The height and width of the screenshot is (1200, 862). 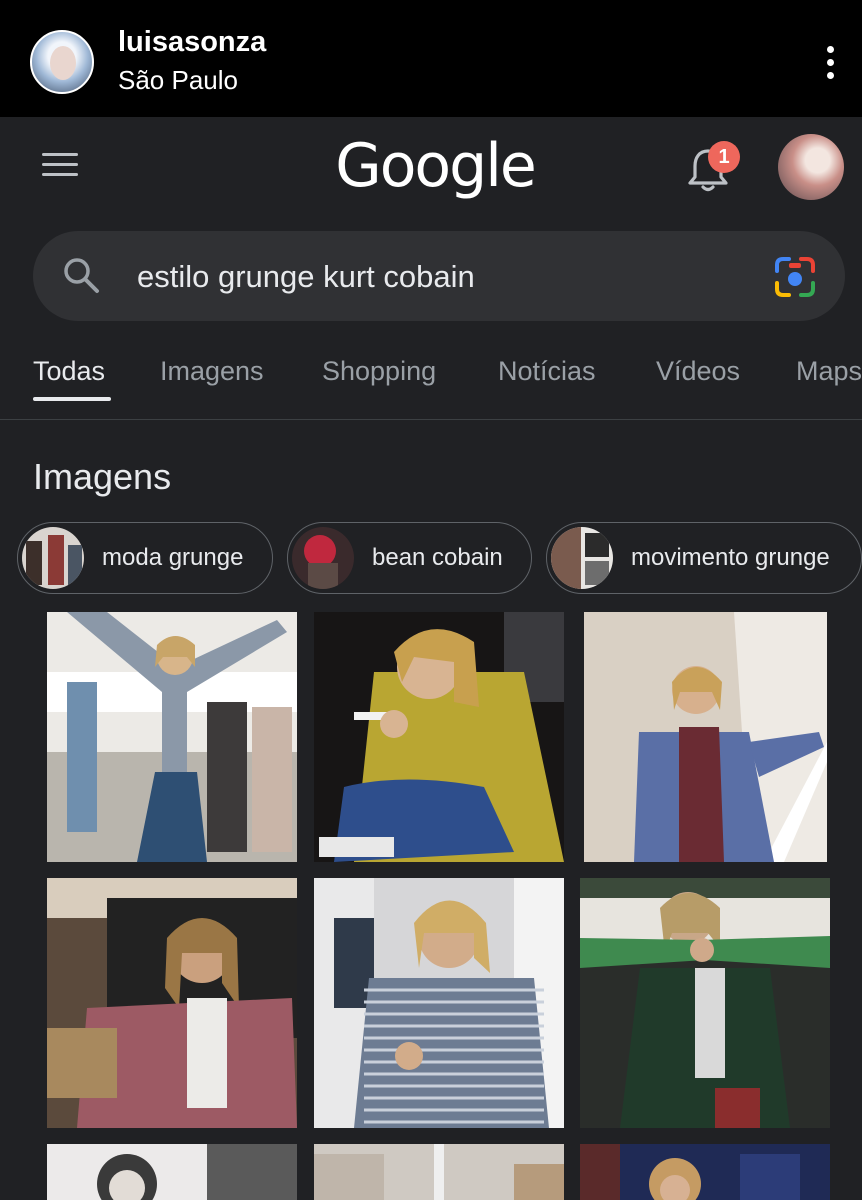 What do you see at coordinates (431, 58) in the screenshot?
I see `story-header: luisasonza São Paulo` at bounding box center [431, 58].